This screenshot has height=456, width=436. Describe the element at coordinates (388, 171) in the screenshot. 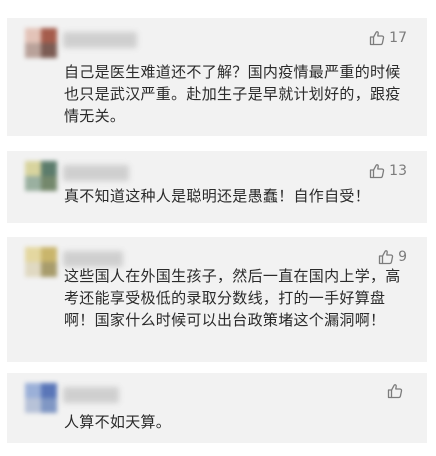

I see `like-button: 13` at that location.